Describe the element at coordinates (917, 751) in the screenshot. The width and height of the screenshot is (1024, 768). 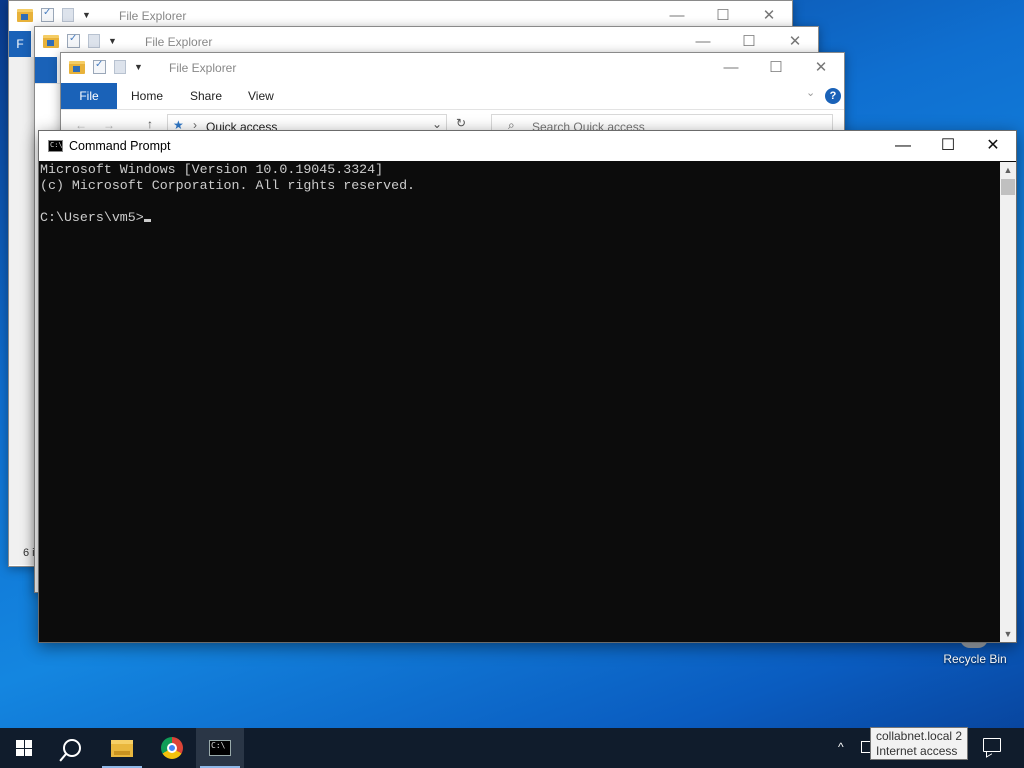
I see `tooltip-network-status: Internet access` at that location.